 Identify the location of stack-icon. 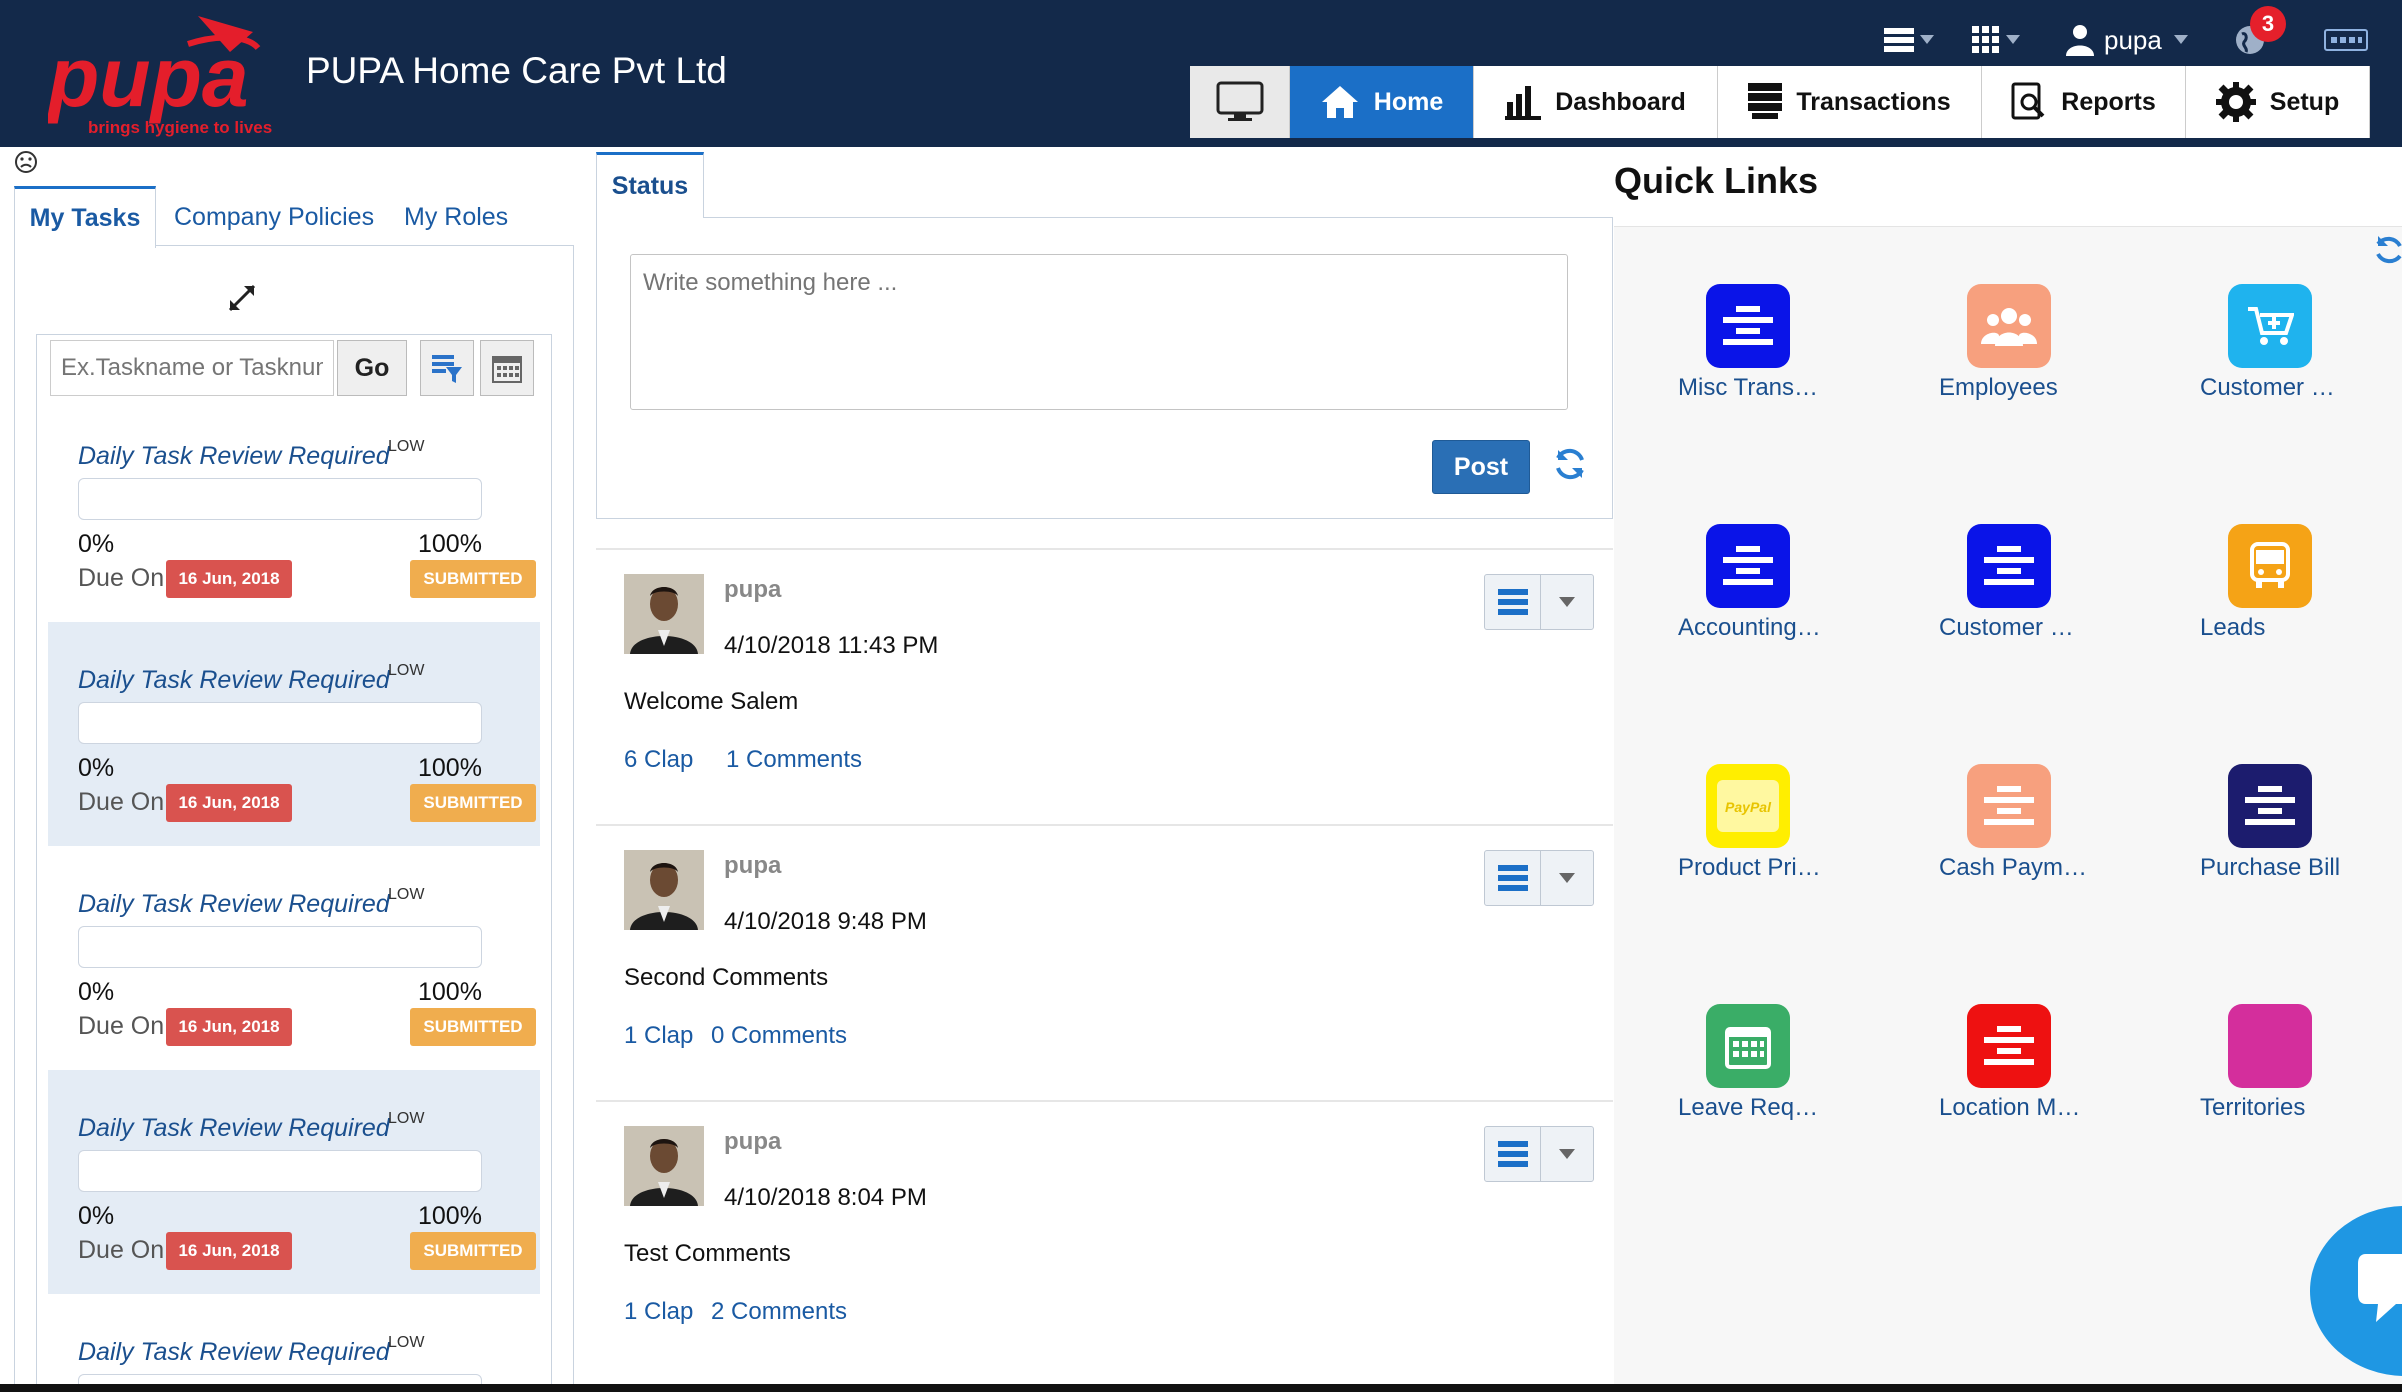
(1765, 101).